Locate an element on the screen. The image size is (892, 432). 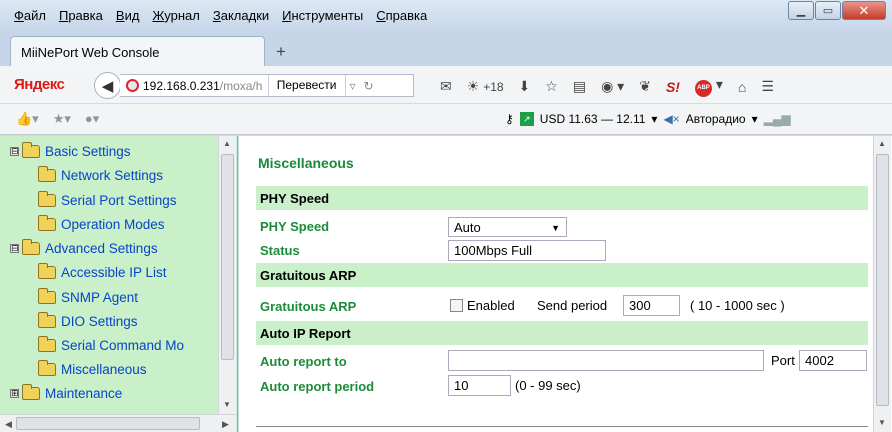
status-field: 100Mbps Full is located at coordinates (527, 250).